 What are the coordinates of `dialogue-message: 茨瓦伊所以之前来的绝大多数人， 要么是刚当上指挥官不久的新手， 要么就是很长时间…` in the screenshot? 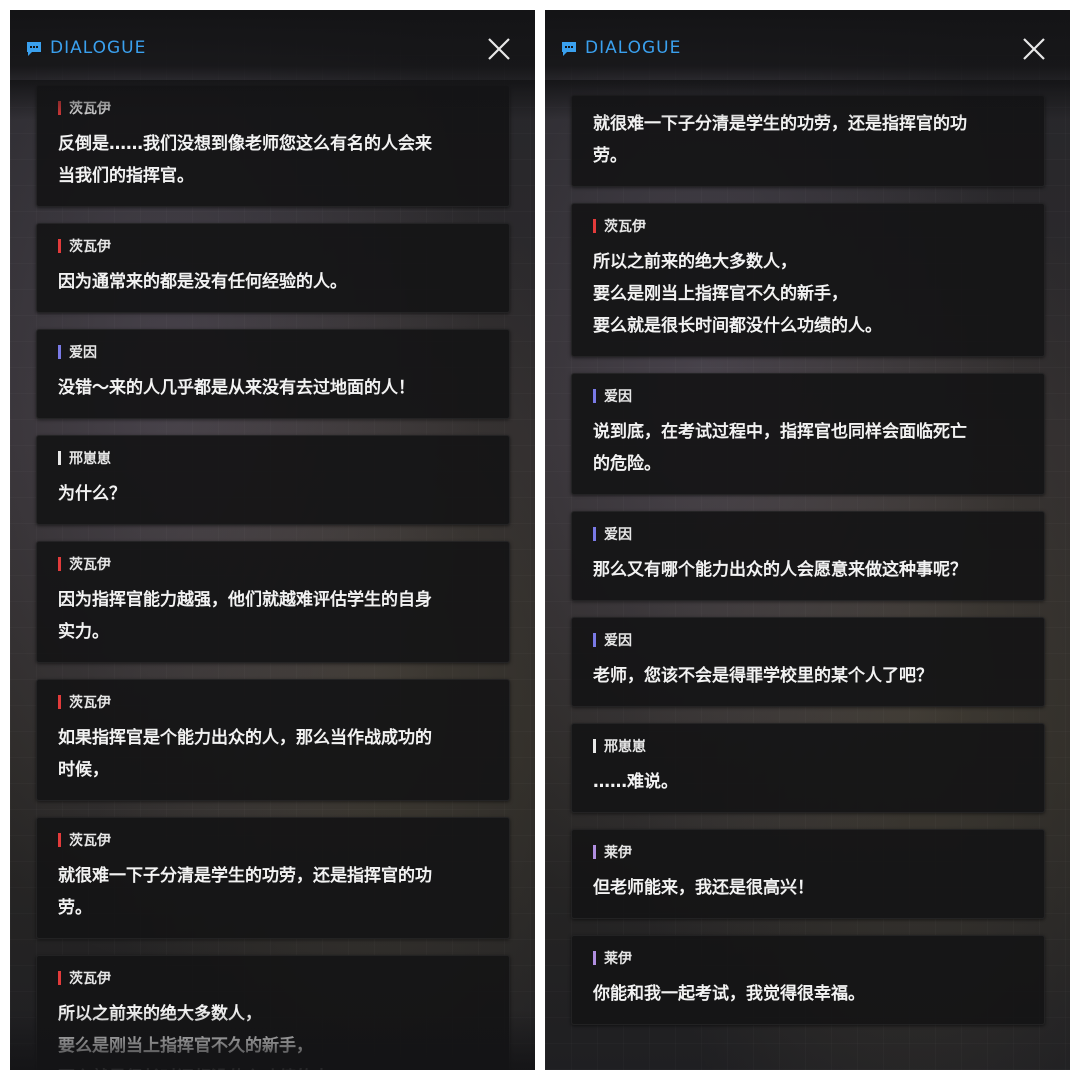 It's located at (808, 280).